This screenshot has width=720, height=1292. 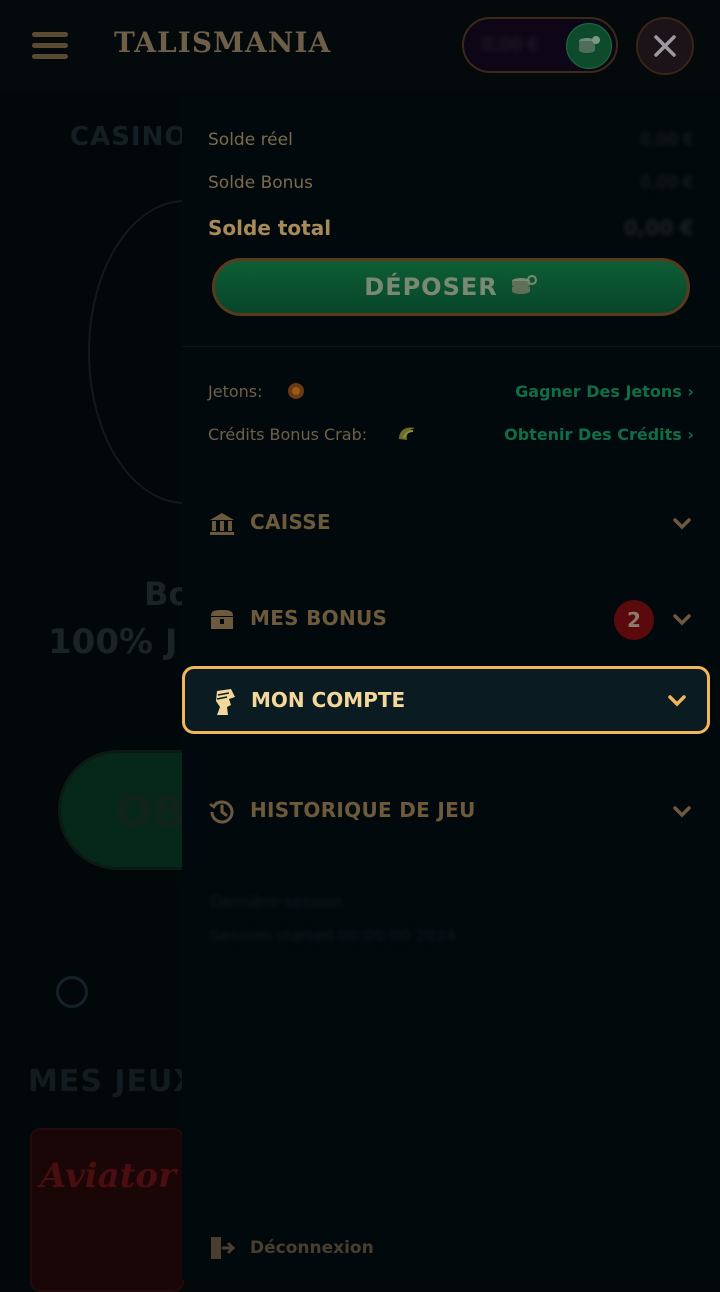 What do you see at coordinates (225, 702) in the screenshot?
I see `pharaoh-head-icon` at bounding box center [225, 702].